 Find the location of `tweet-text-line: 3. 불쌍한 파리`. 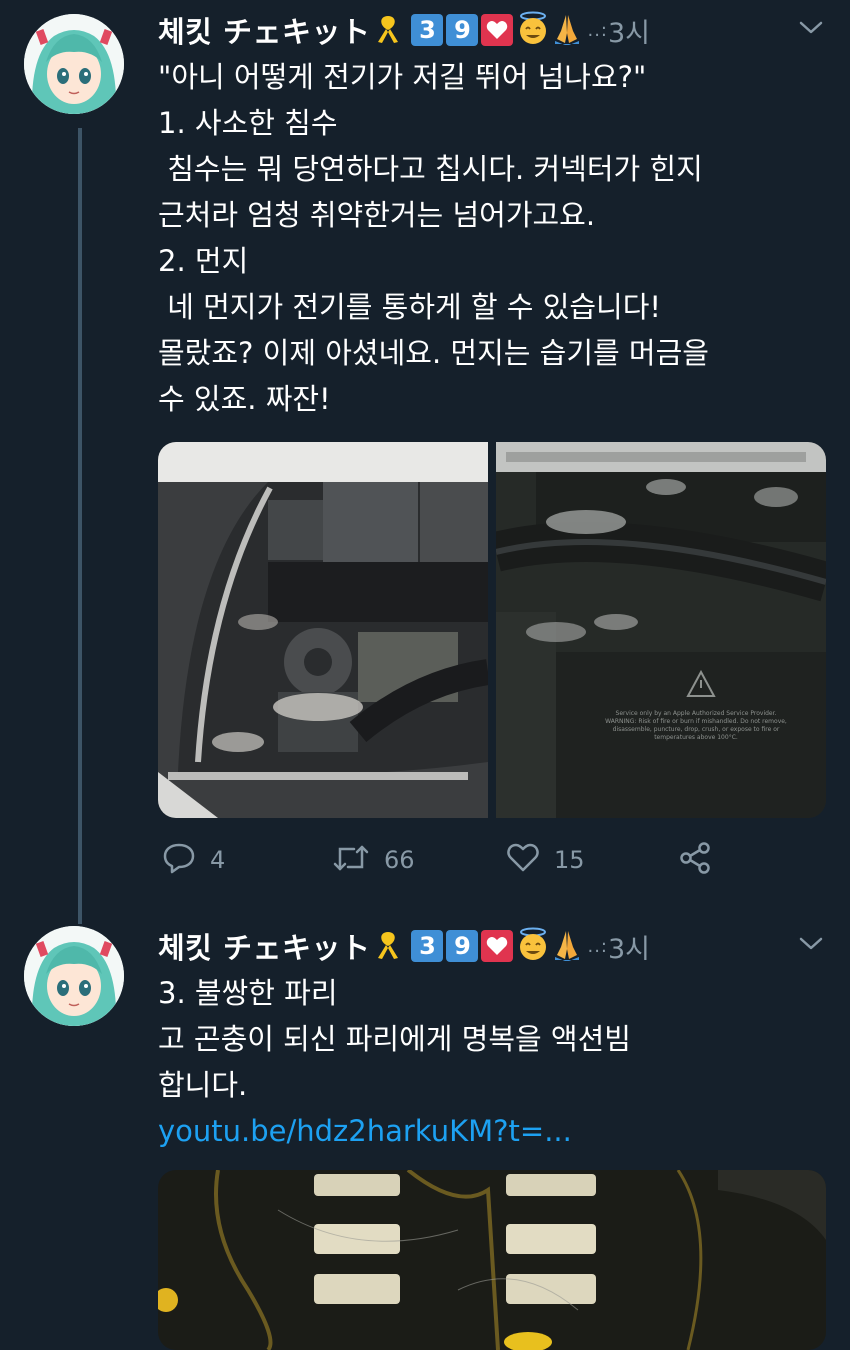

tweet-text-line: 3. 불쌍한 파리 is located at coordinates (248, 993).